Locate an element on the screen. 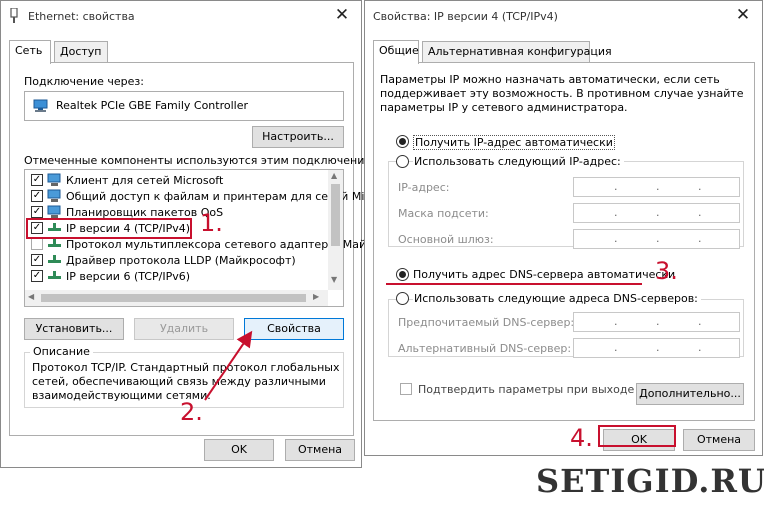 The width and height of the screenshot is (764, 510). step-4-annotation: 4. is located at coordinates (581, 438).